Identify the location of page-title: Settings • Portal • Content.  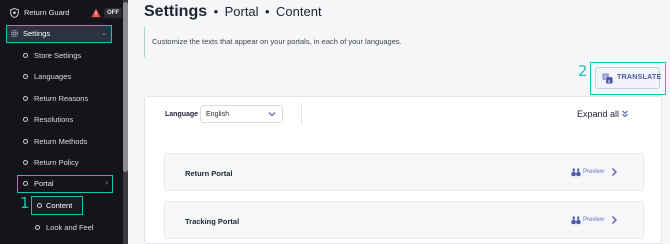
(233, 12).